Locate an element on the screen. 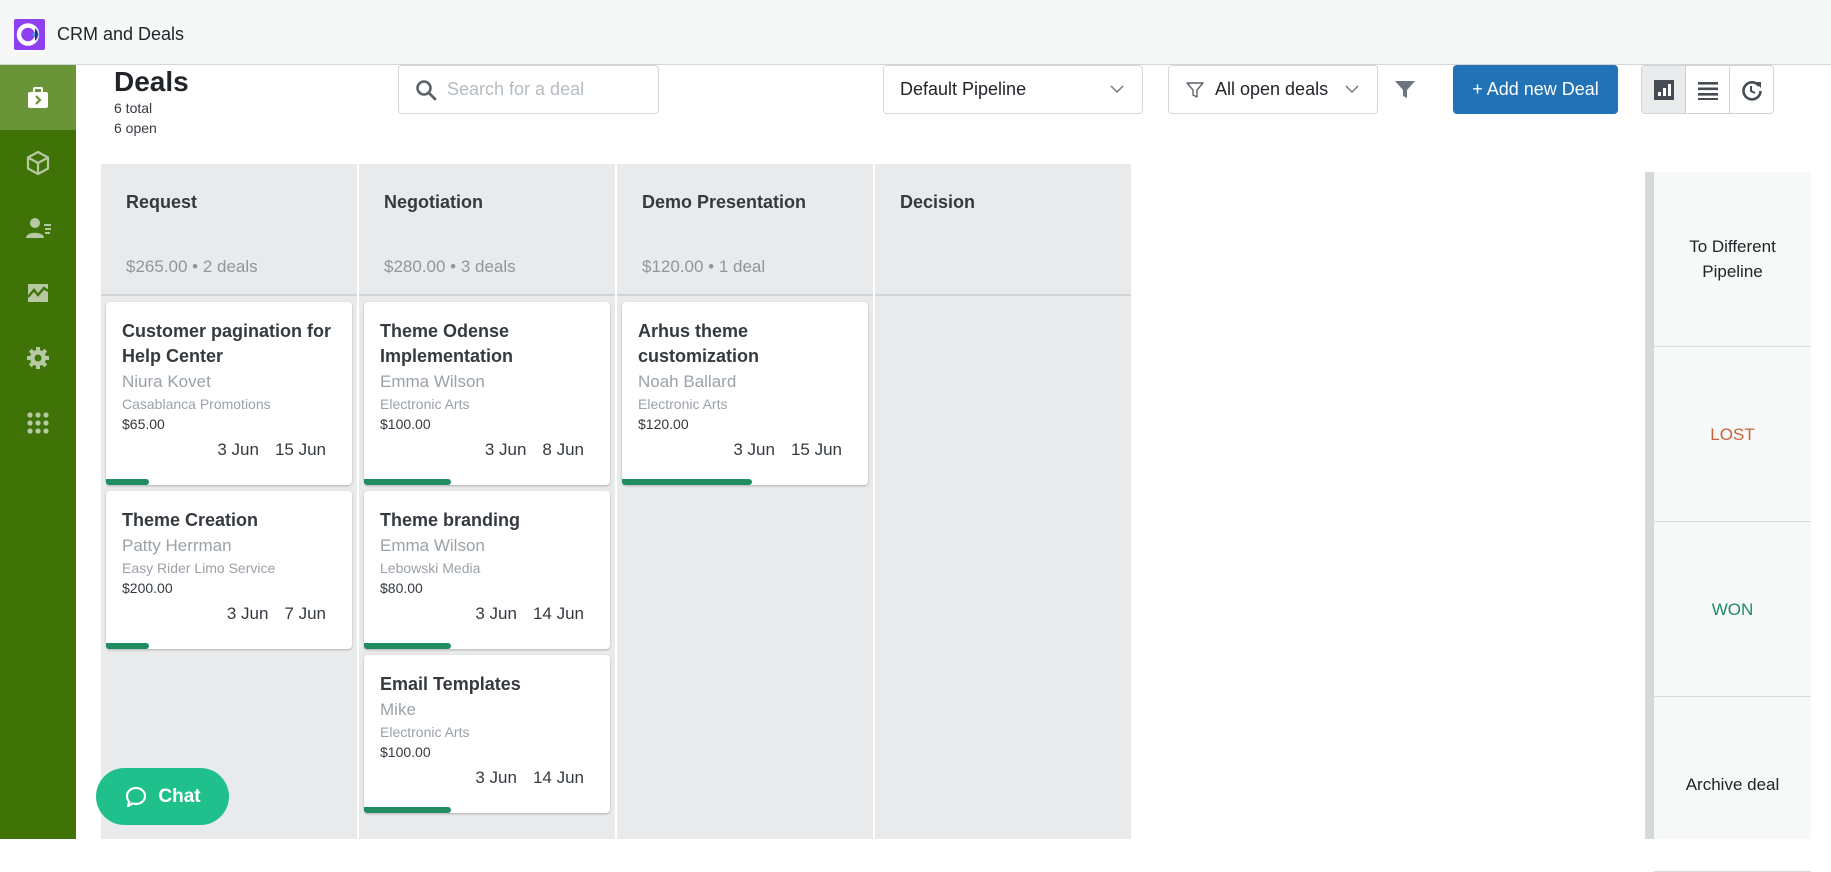 The height and width of the screenshot is (872, 1831). timeline-view-button is located at coordinates (1751, 89).